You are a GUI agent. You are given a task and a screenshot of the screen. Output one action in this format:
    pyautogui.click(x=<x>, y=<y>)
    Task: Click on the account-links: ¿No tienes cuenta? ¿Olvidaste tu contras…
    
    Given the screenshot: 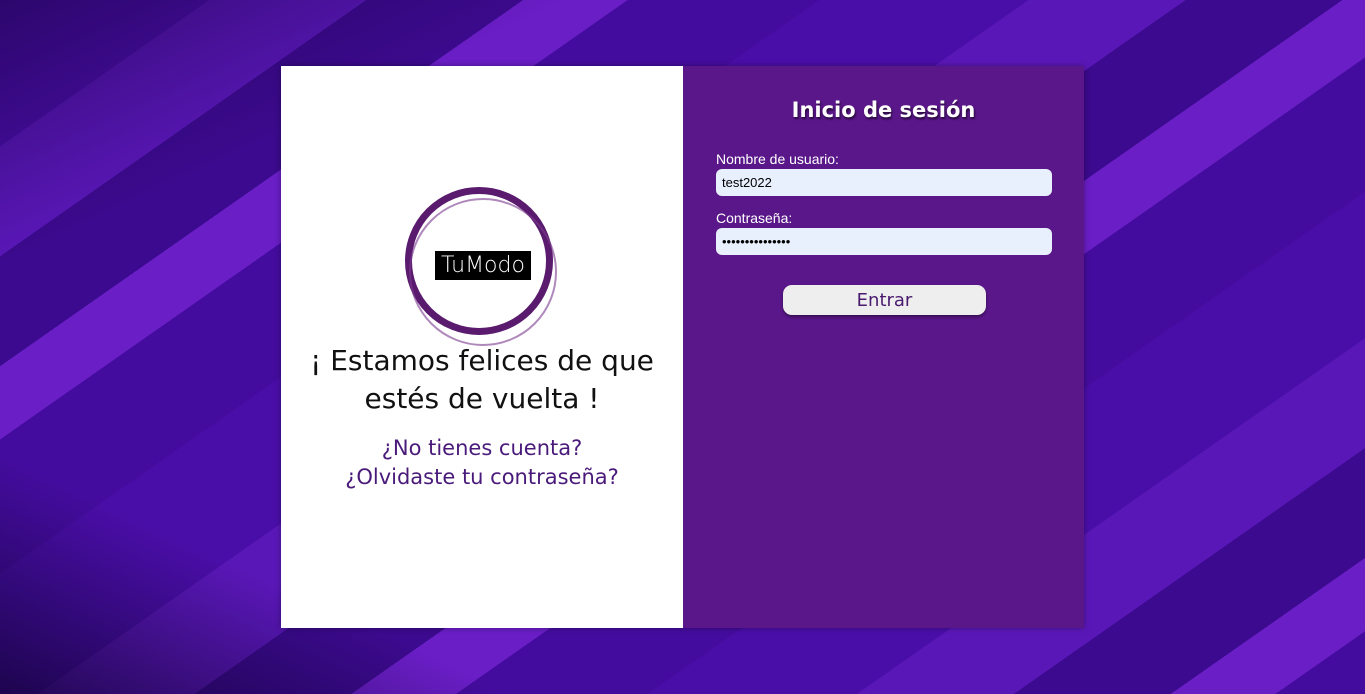 What is the action you would take?
    pyautogui.click(x=482, y=463)
    